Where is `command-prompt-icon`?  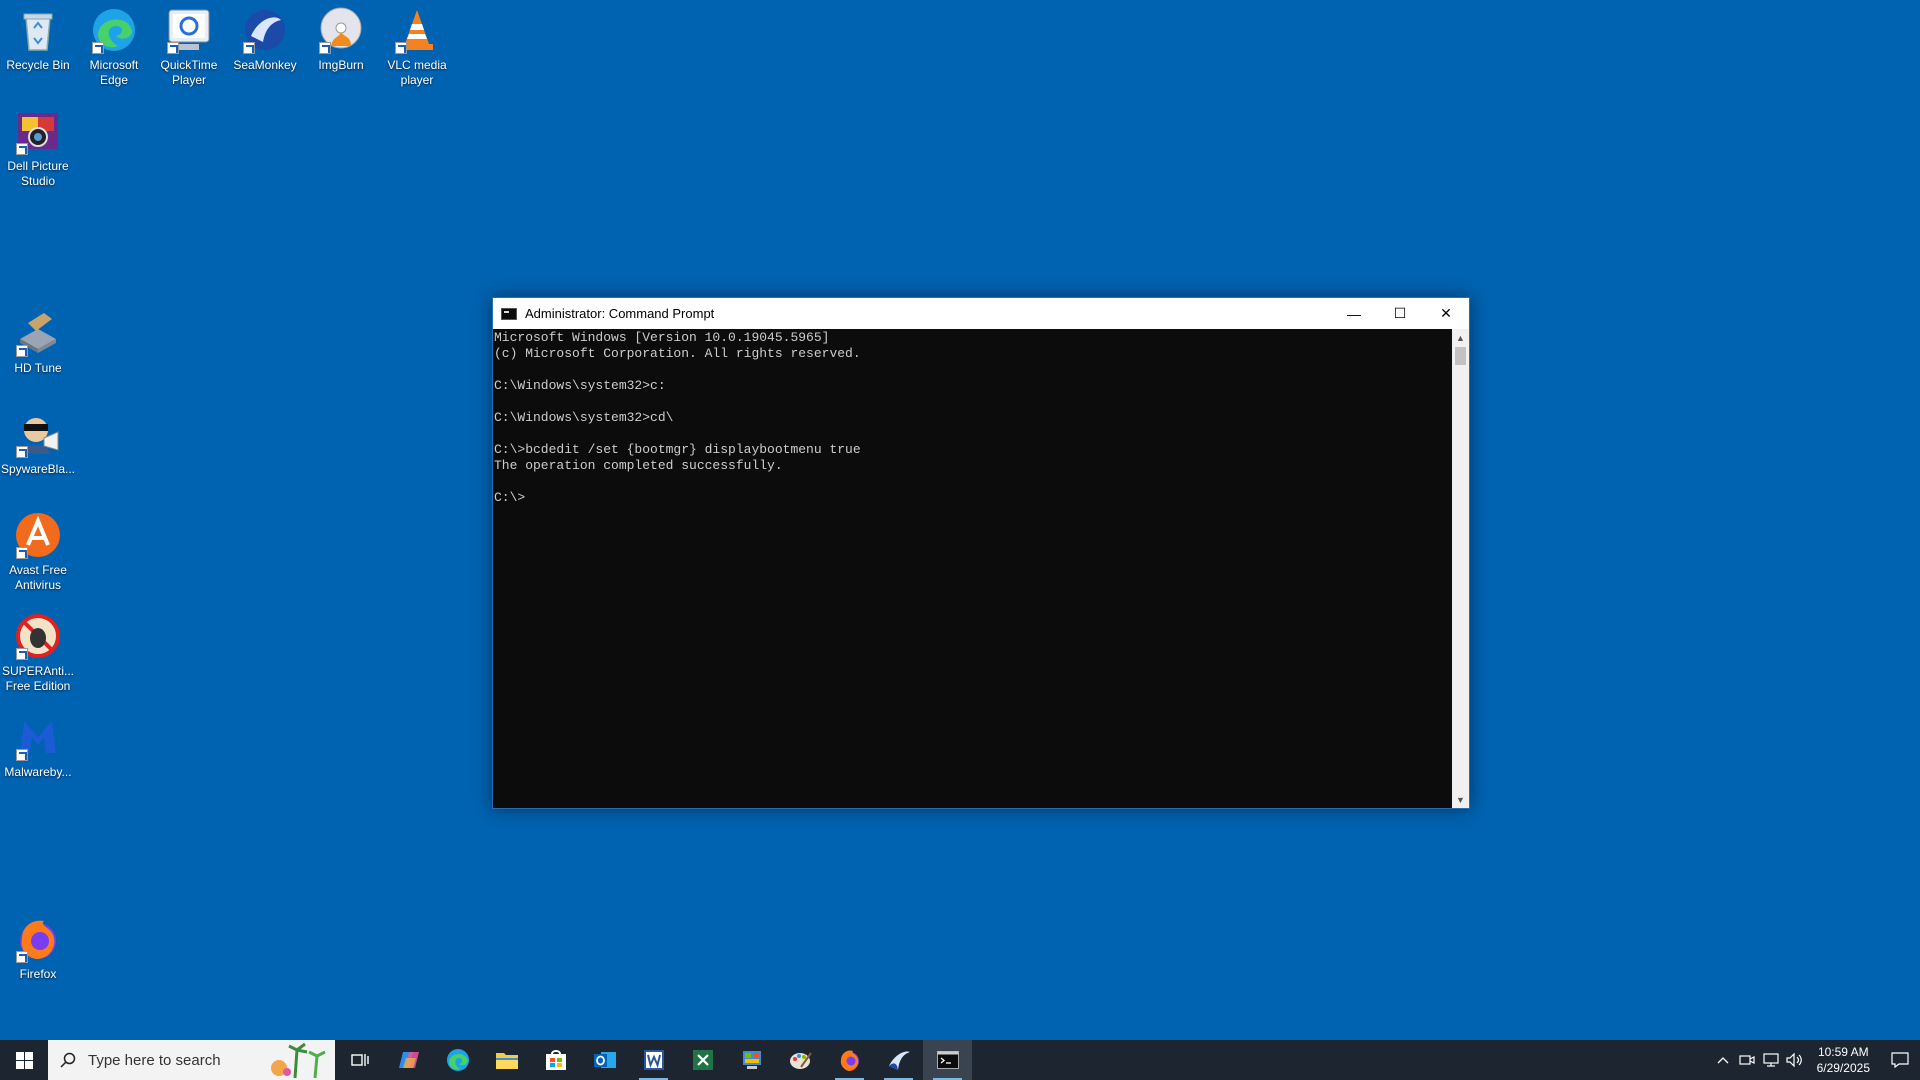 command-prompt-icon is located at coordinates (947, 1060).